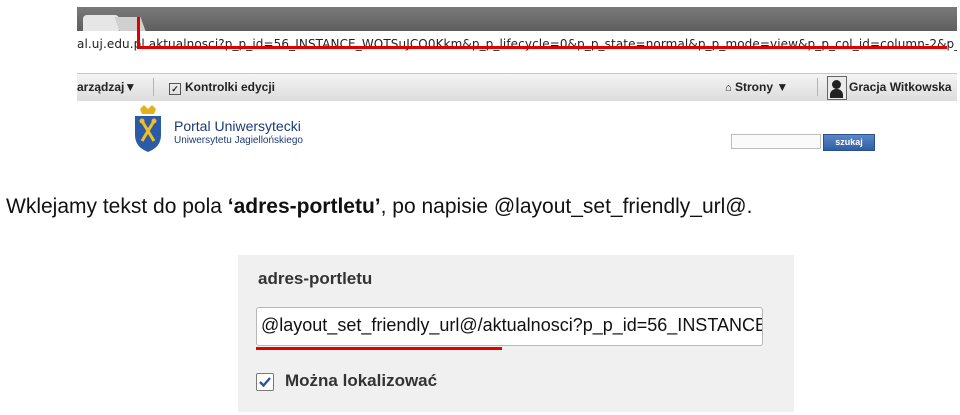 The width and height of the screenshot is (960, 415). I want to click on search-input, so click(776, 141).